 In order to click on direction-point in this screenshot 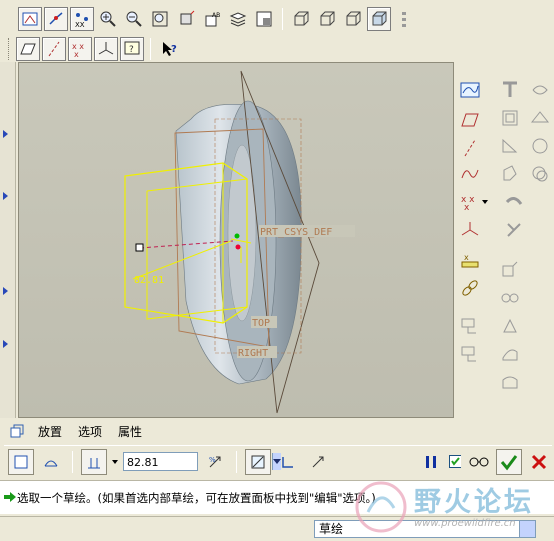, I will do `click(238, 247)`.